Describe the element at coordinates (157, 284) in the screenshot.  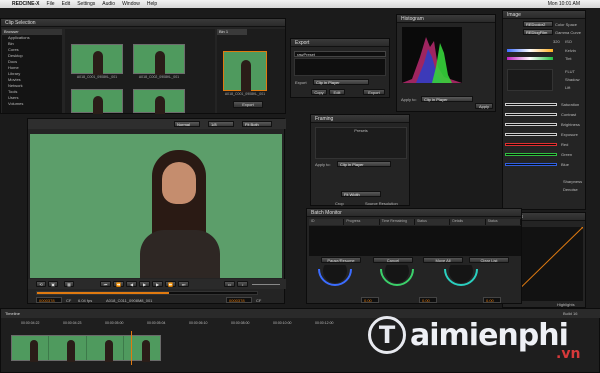
I see `step-forward-icon: ▶` at that location.